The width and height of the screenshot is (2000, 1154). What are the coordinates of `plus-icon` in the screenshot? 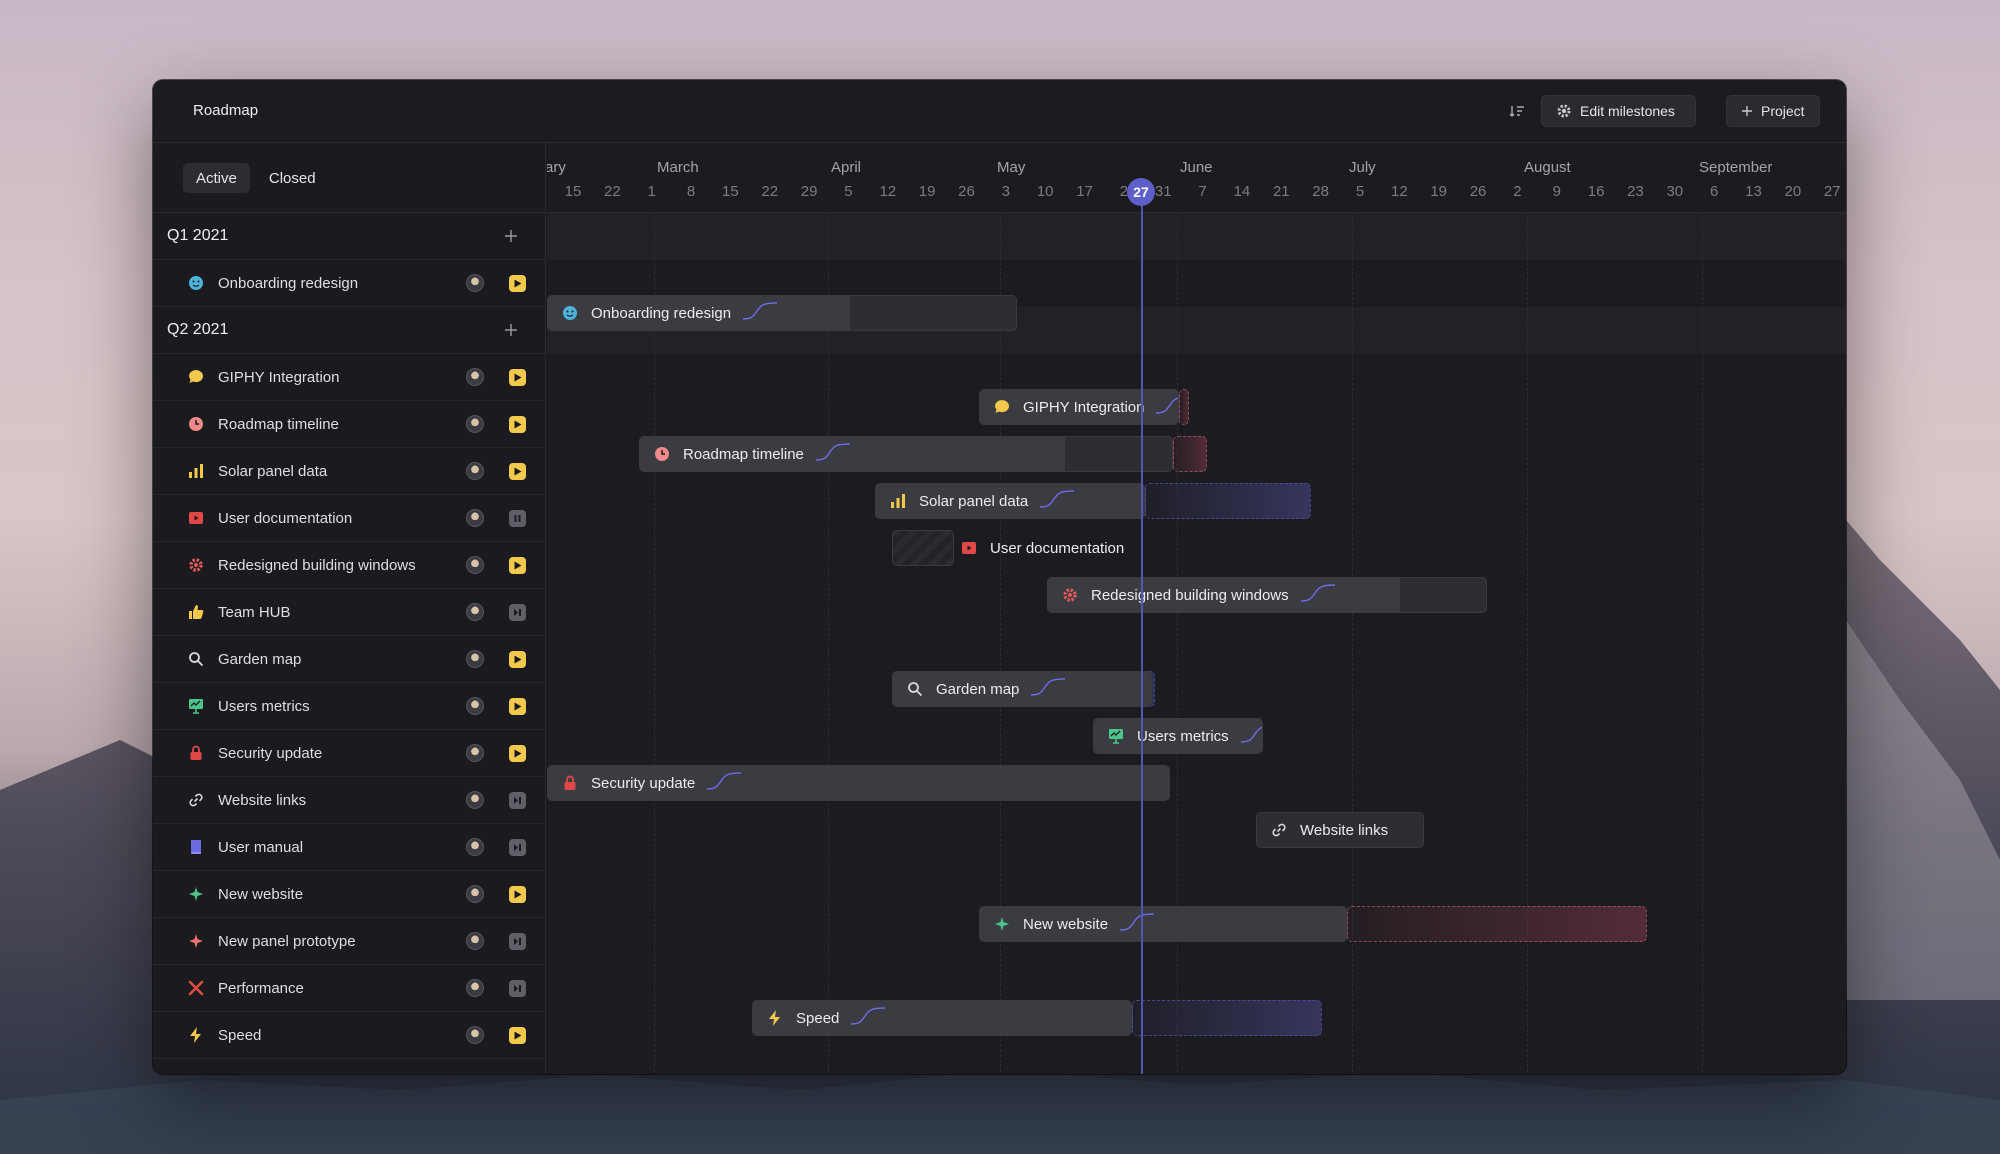 It's located at (1747, 111).